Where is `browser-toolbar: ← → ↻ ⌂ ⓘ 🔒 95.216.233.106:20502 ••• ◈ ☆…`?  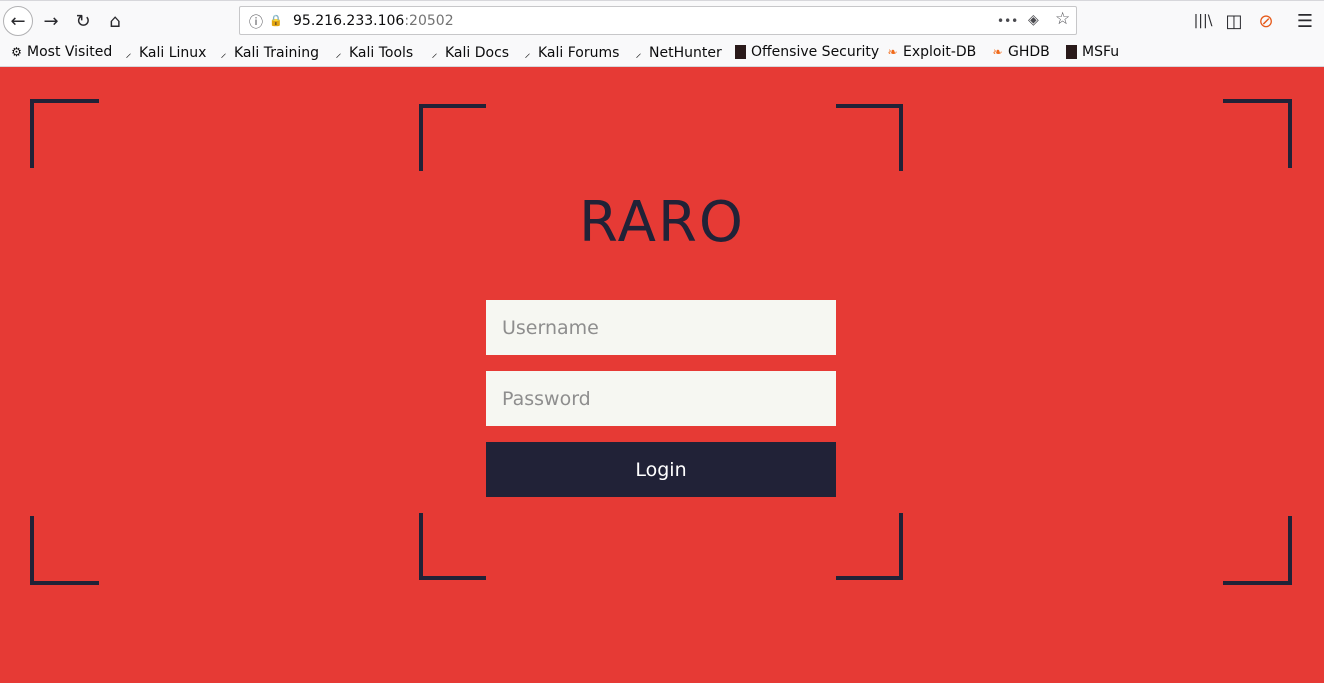
browser-toolbar: ← → ↻ ⌂ ⓘ 🔒 95.216.233.106:20502 ••• ◈ ☆… is located at coordinates (662, 20).